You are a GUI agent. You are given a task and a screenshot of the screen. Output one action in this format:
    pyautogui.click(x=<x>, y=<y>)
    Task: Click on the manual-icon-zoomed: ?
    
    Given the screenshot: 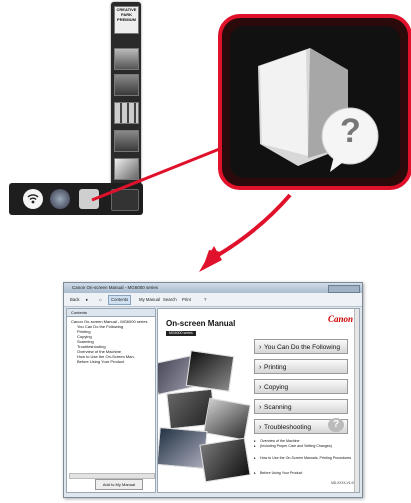 What is the action you would take?
    pyautogui.click(x=315, y=102)
    